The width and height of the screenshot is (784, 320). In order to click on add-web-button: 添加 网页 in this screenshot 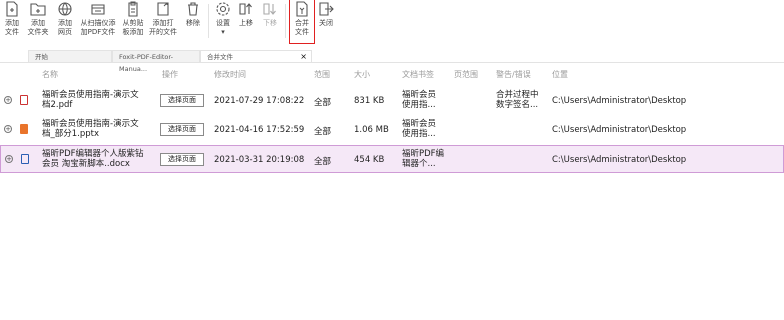, I will do `click(65, 22)`.